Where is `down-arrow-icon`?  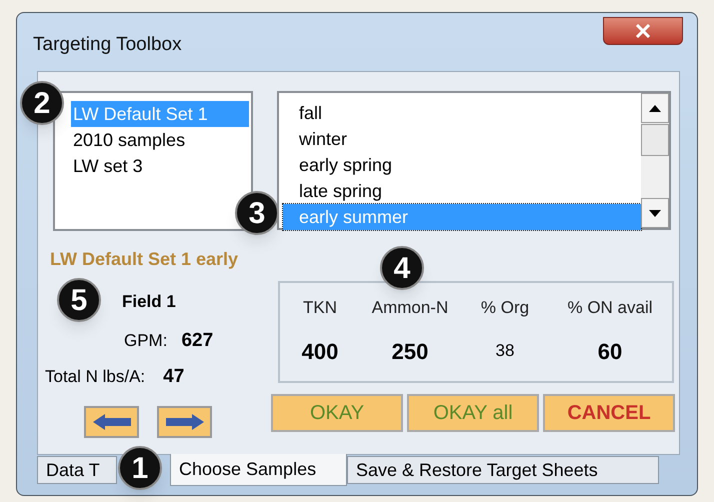
down-arrow-icon is located at coordinates (655, 213).